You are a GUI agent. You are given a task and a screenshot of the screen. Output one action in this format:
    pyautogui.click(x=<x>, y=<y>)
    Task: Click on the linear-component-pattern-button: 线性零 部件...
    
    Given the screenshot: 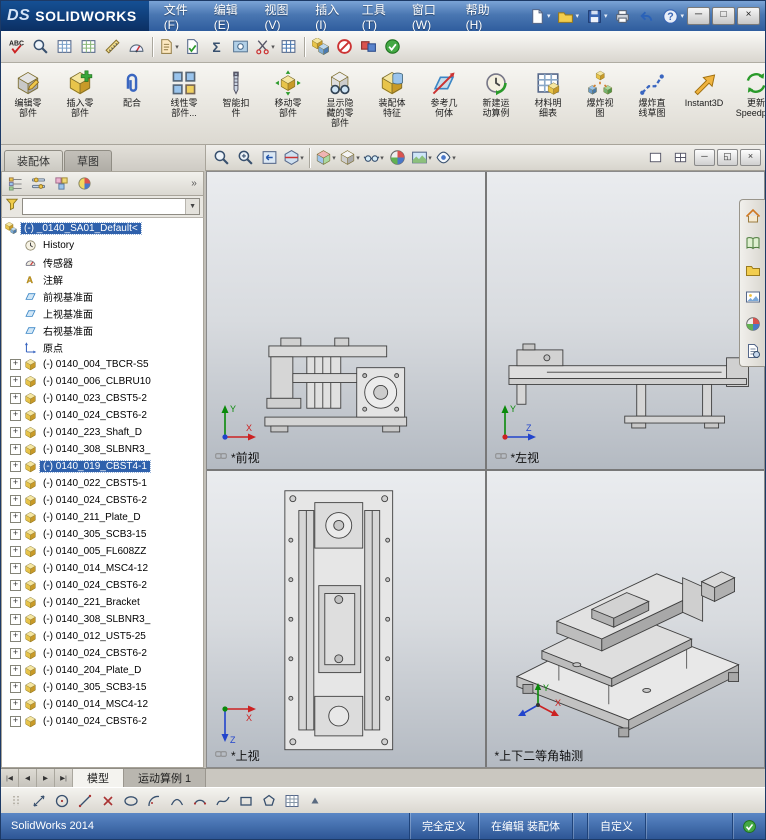 What is the action you would take?
    pyautogui.click(x=184, y=103)
    